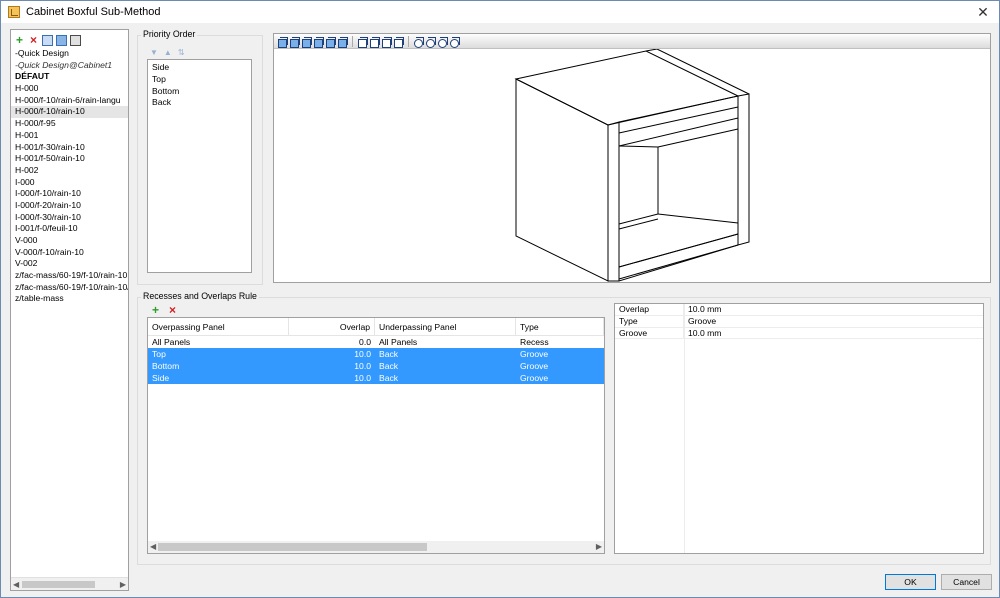  I want to click on app-icon, so click(14, 12).